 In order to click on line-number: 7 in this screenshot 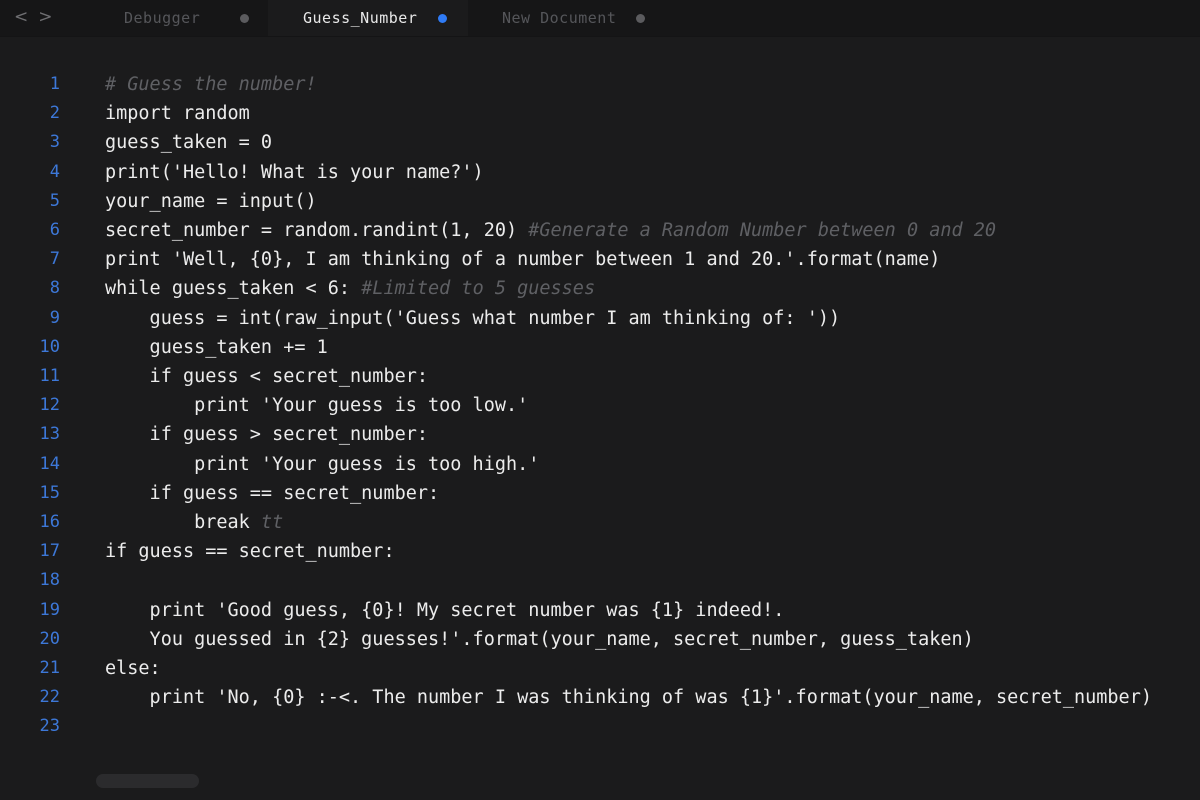, I will do `click(54, 259)`.